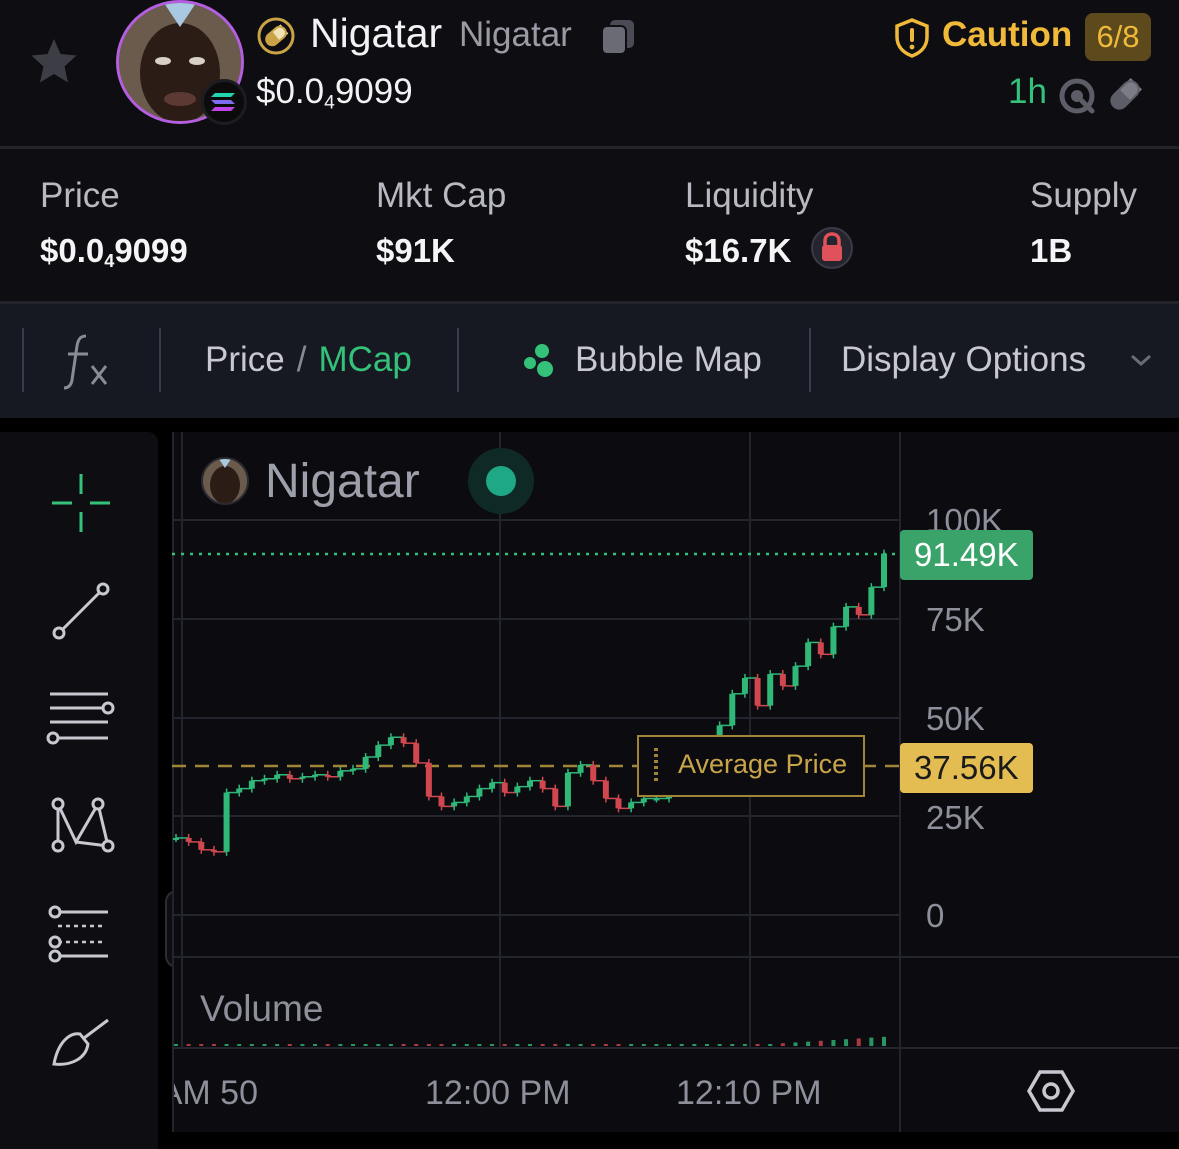 This screenshot has height=1149, width=1179. I want to click on price-toggle-option: Price, so click(245, 359).